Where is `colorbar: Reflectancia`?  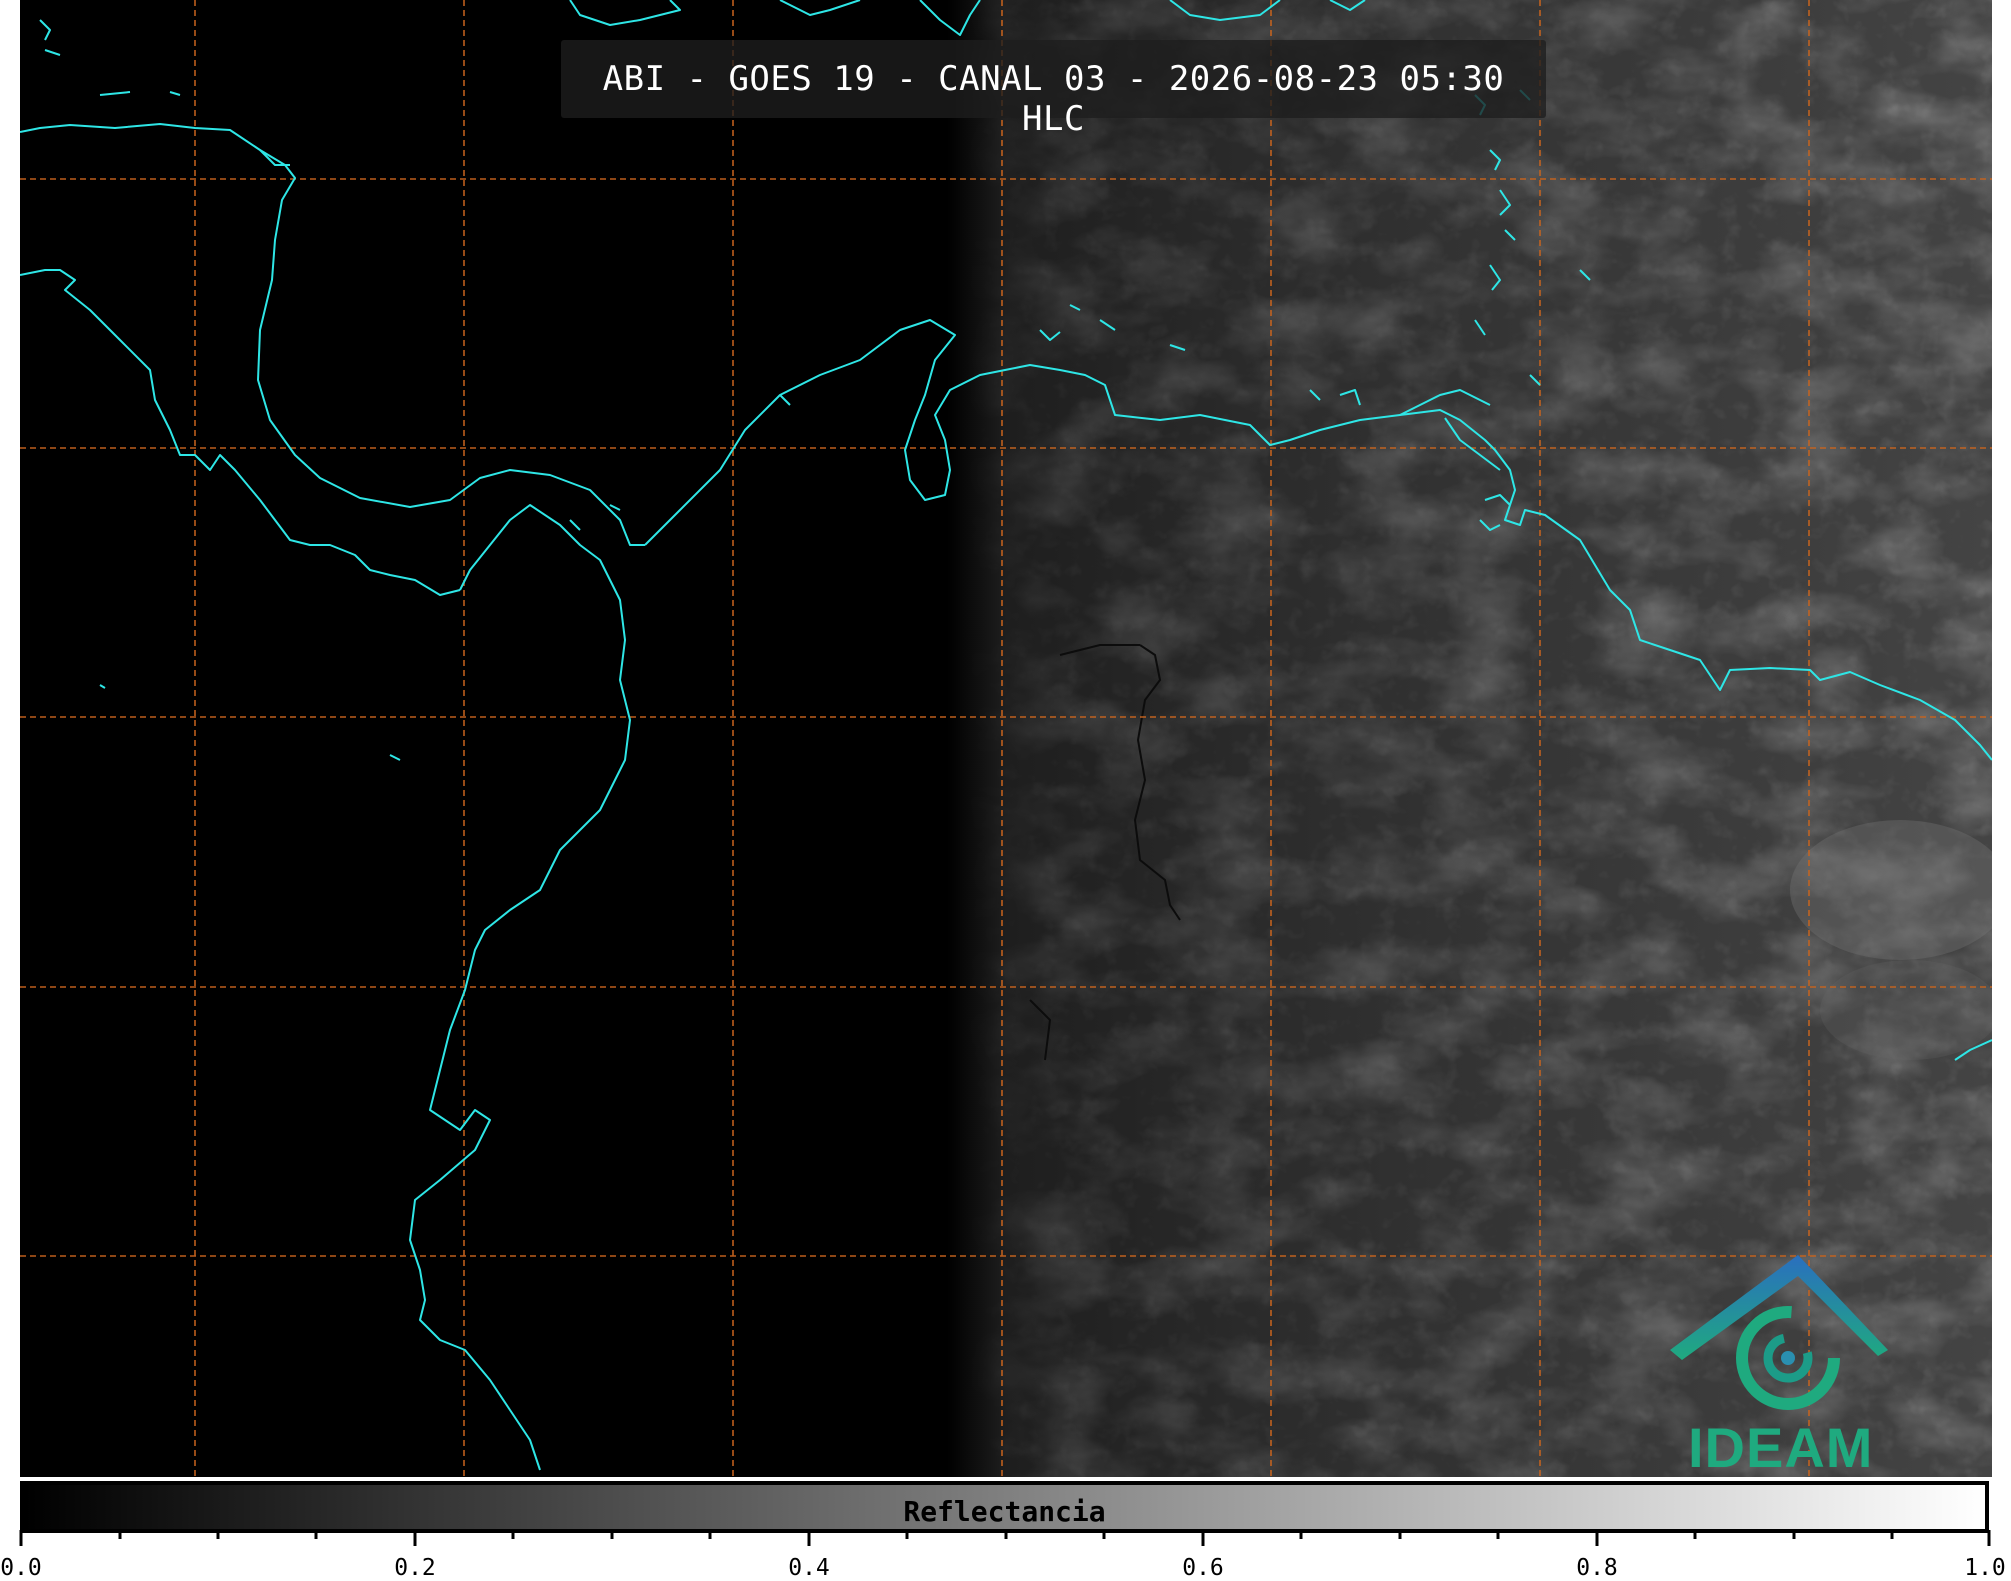
colorbar: Reflectancia is located at coordinates (1004, 1507).